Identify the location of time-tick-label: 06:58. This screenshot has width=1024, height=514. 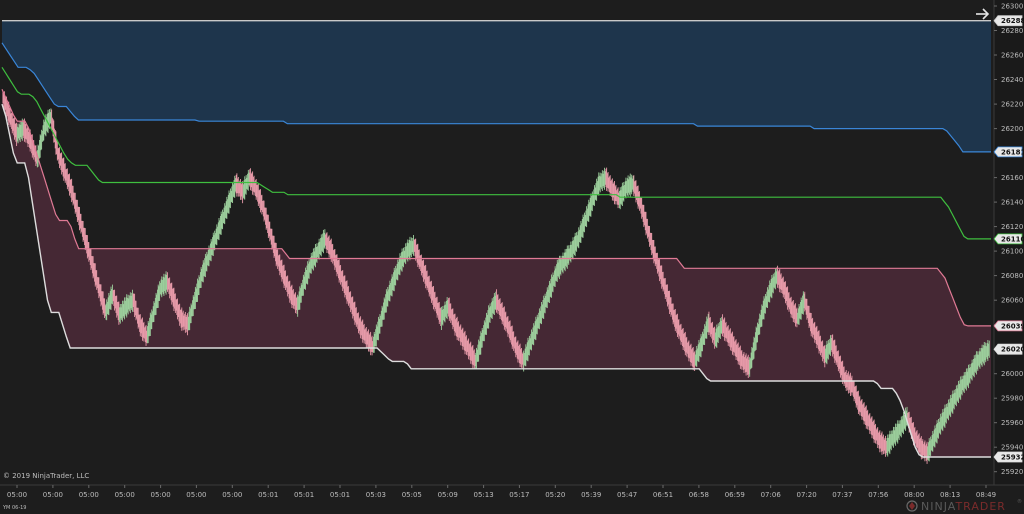
(699, 495).